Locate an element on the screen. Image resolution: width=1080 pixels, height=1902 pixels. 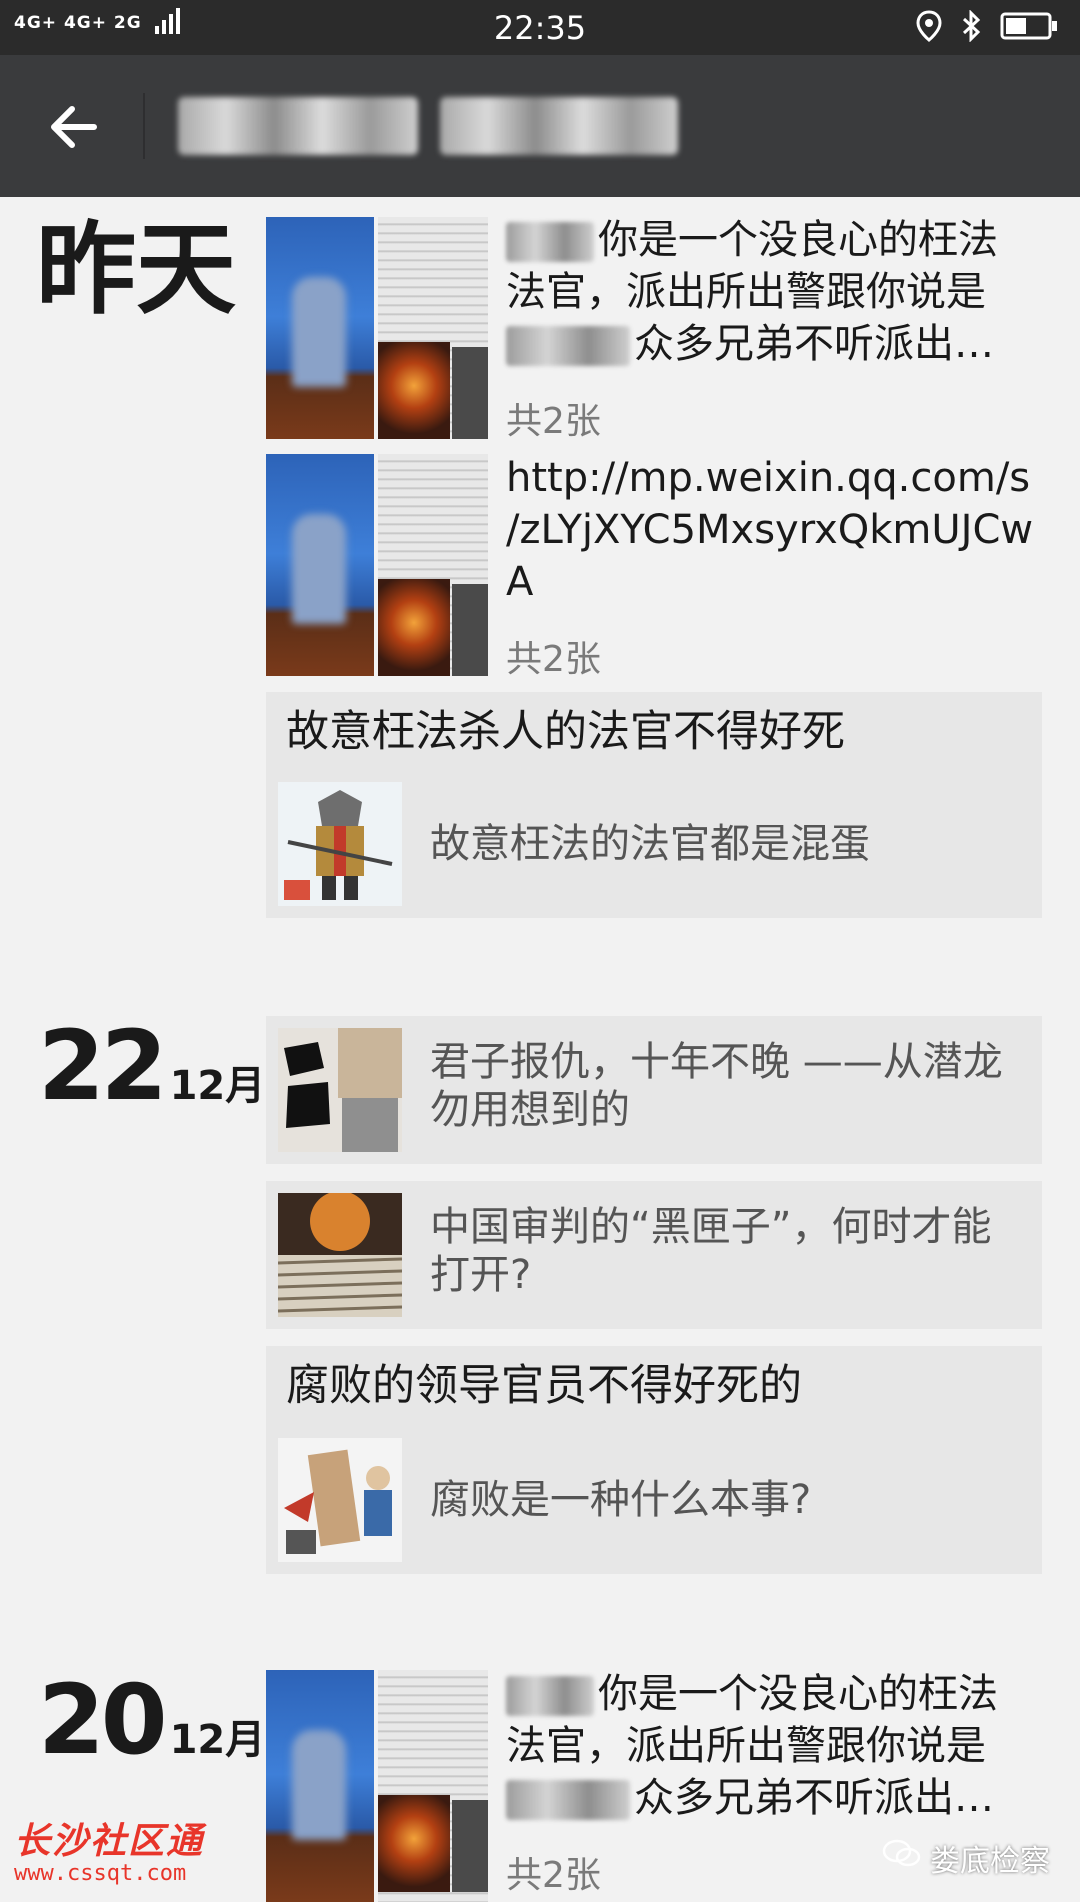
date-label: 22 12月 is located at coordinates (151, 1076).